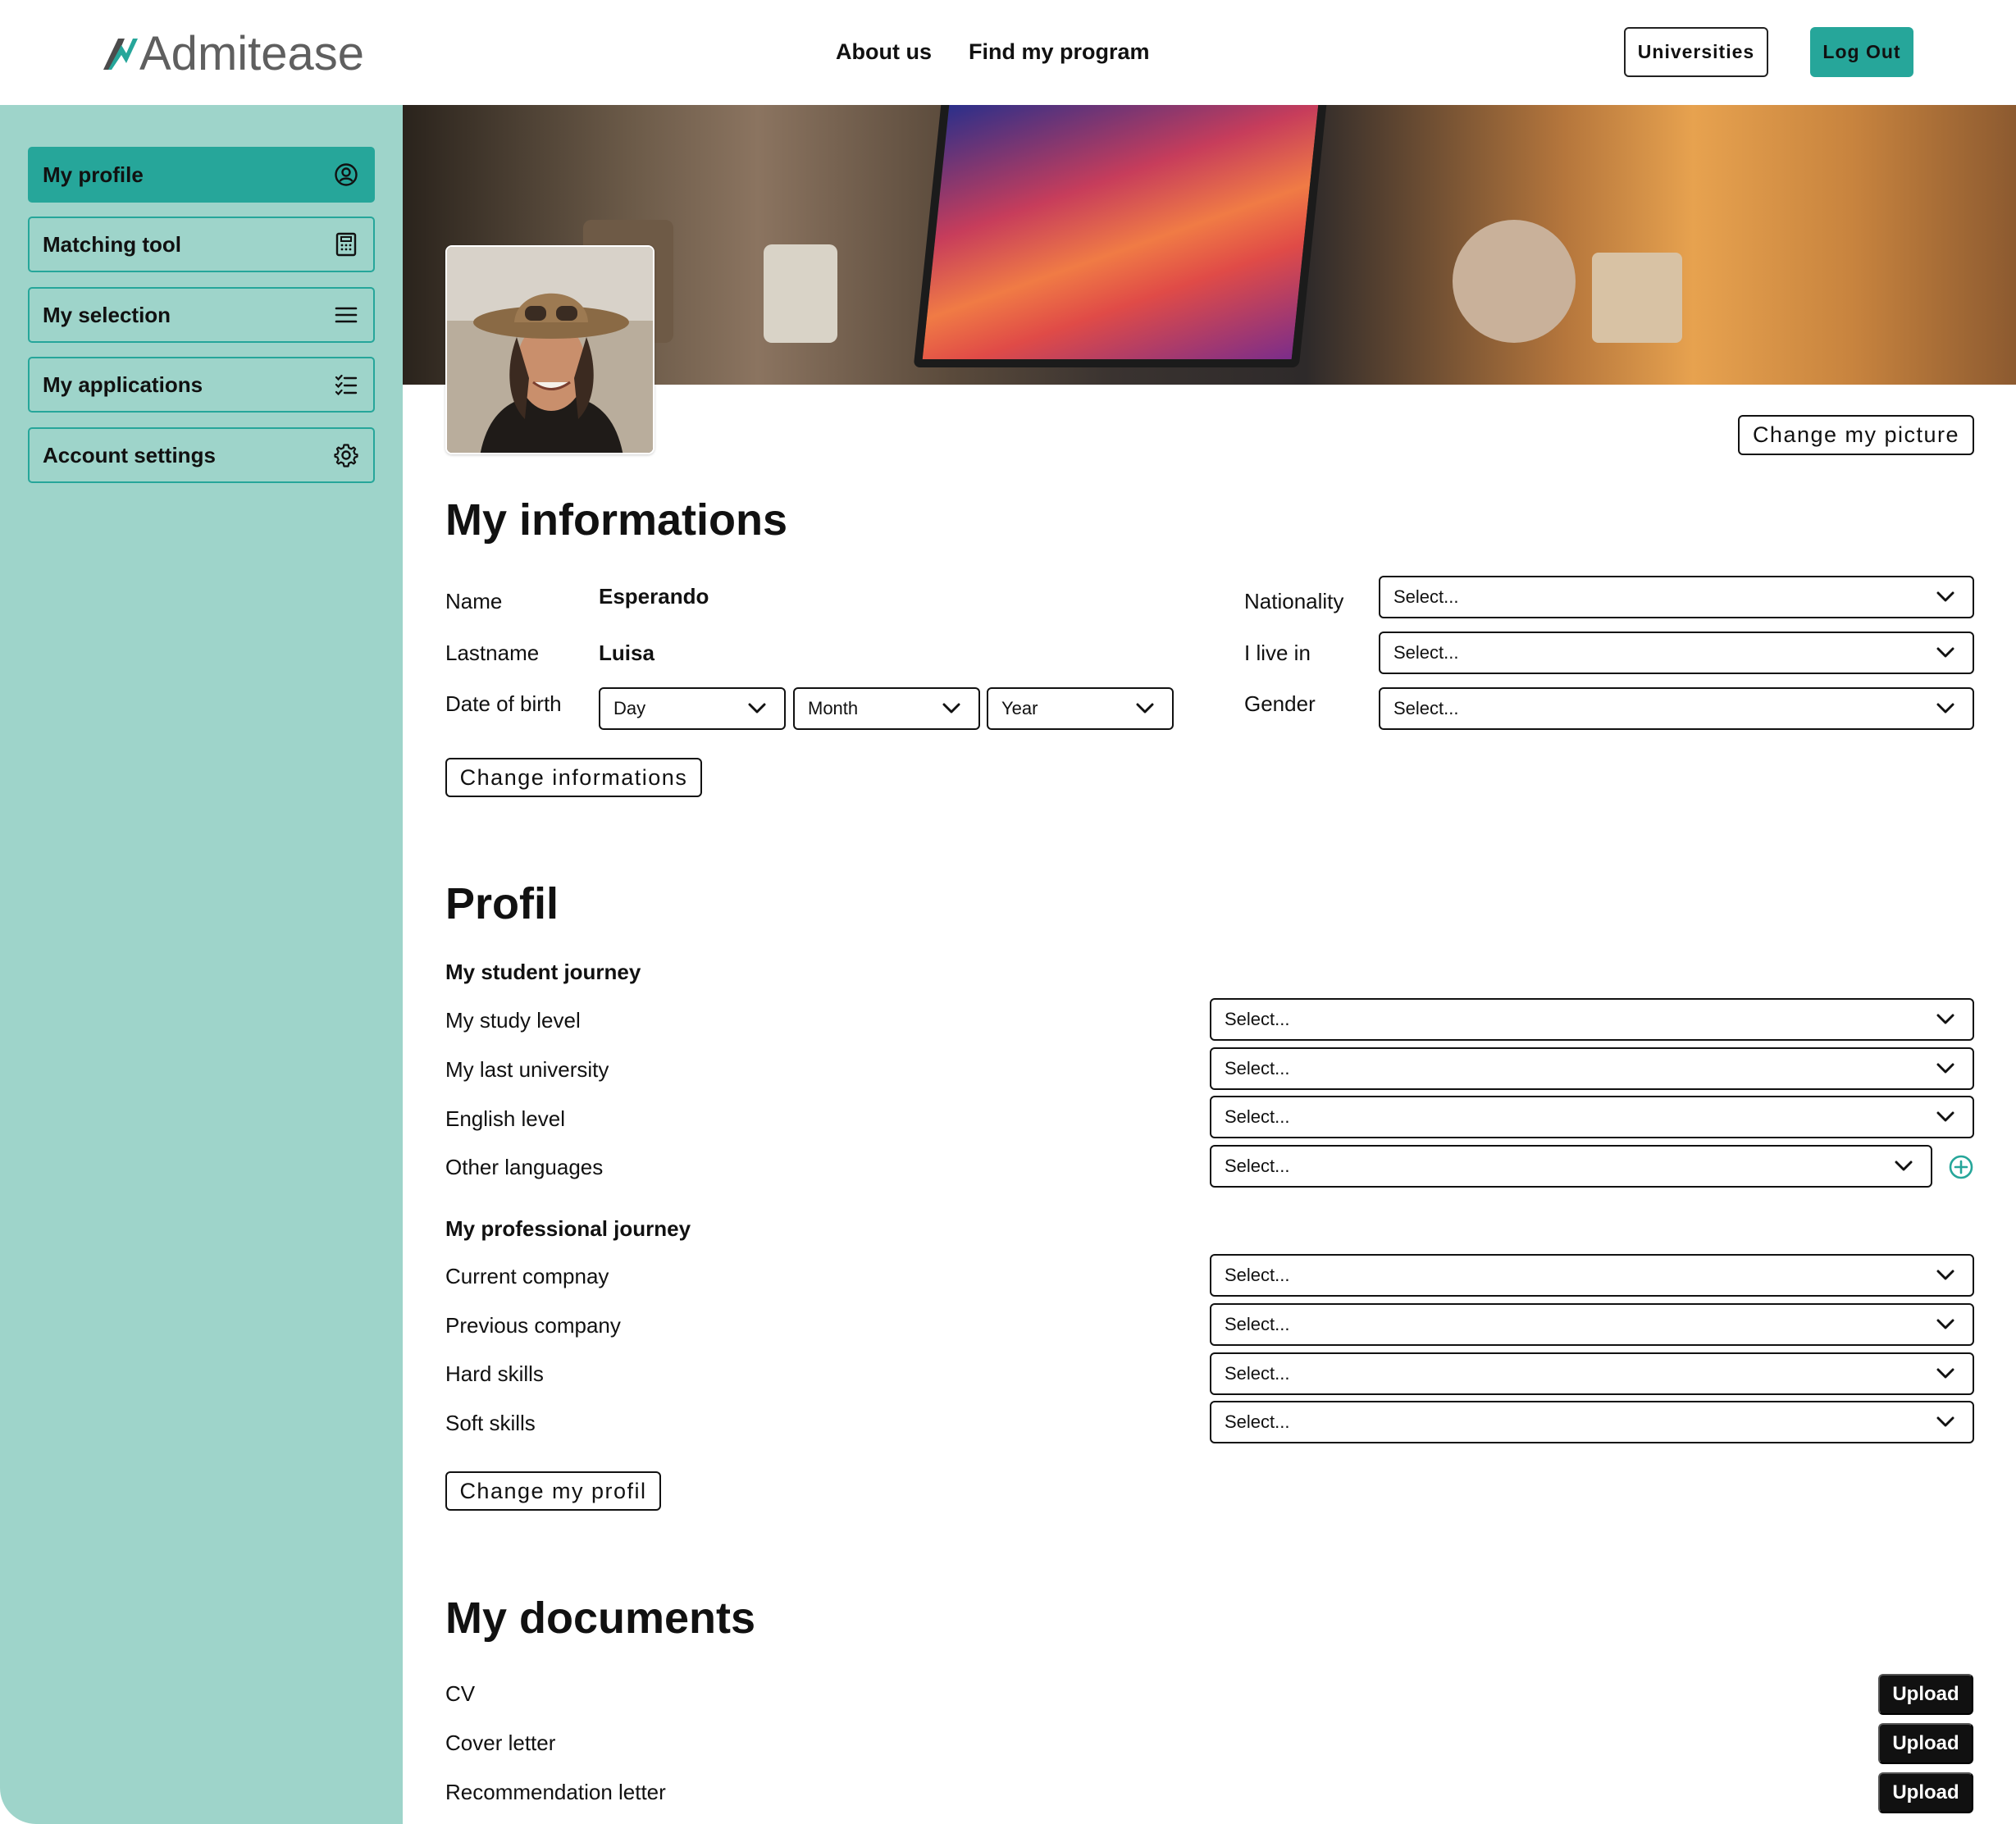  I want to click on checklist-icon, so click(346, 384).